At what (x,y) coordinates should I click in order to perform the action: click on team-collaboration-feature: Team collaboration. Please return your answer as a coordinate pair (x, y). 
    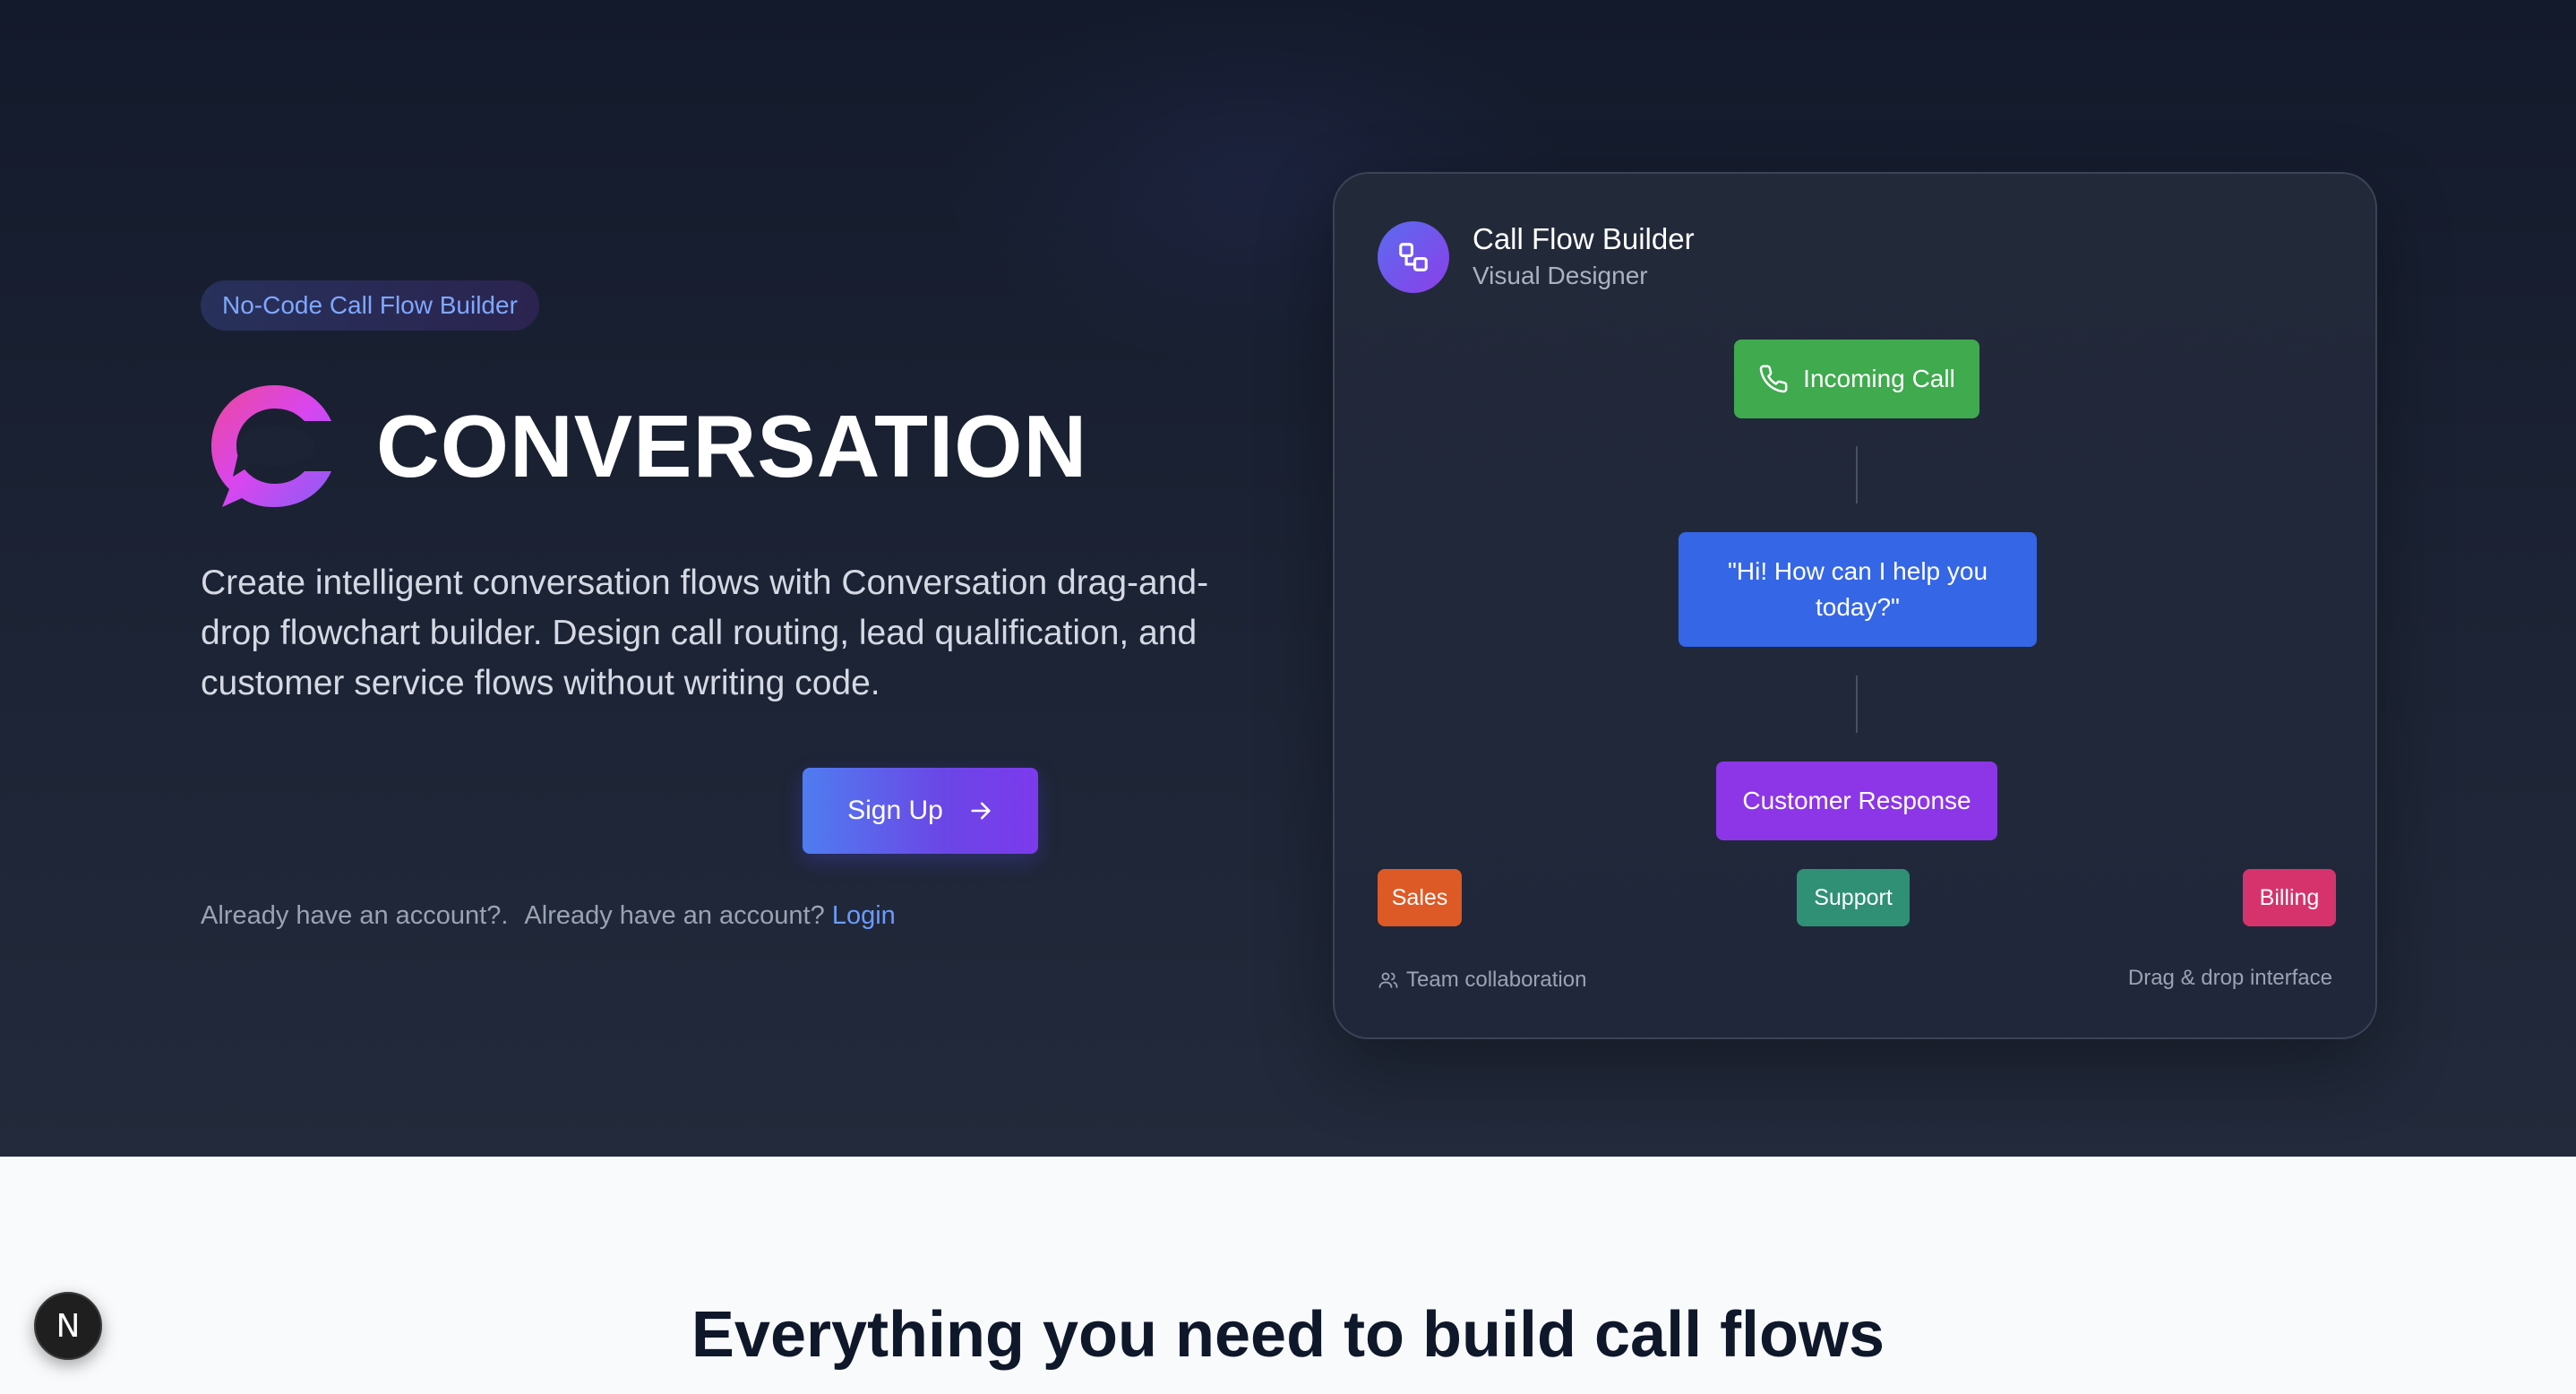
    Looking at the image, I should click on (1482, 981).